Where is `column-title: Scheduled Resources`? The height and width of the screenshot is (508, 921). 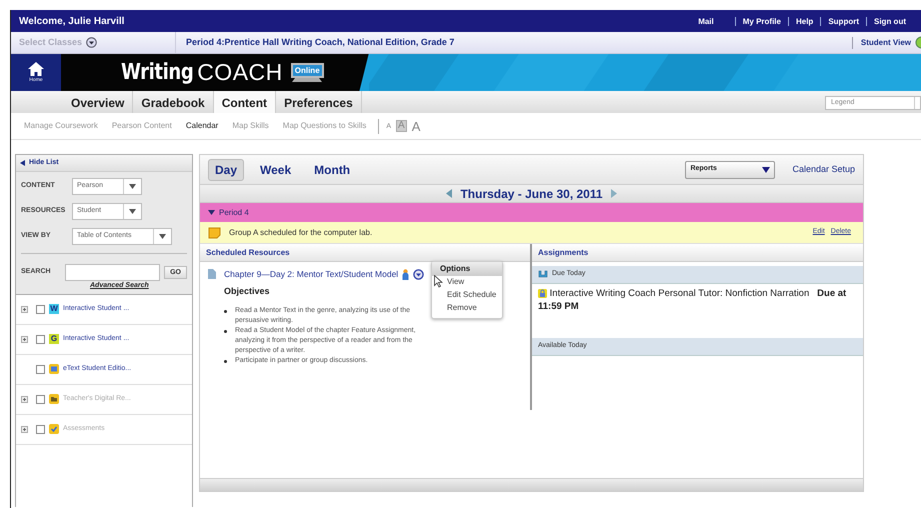
column-title: Scheduled Resources is located at coordinates (248, 252).